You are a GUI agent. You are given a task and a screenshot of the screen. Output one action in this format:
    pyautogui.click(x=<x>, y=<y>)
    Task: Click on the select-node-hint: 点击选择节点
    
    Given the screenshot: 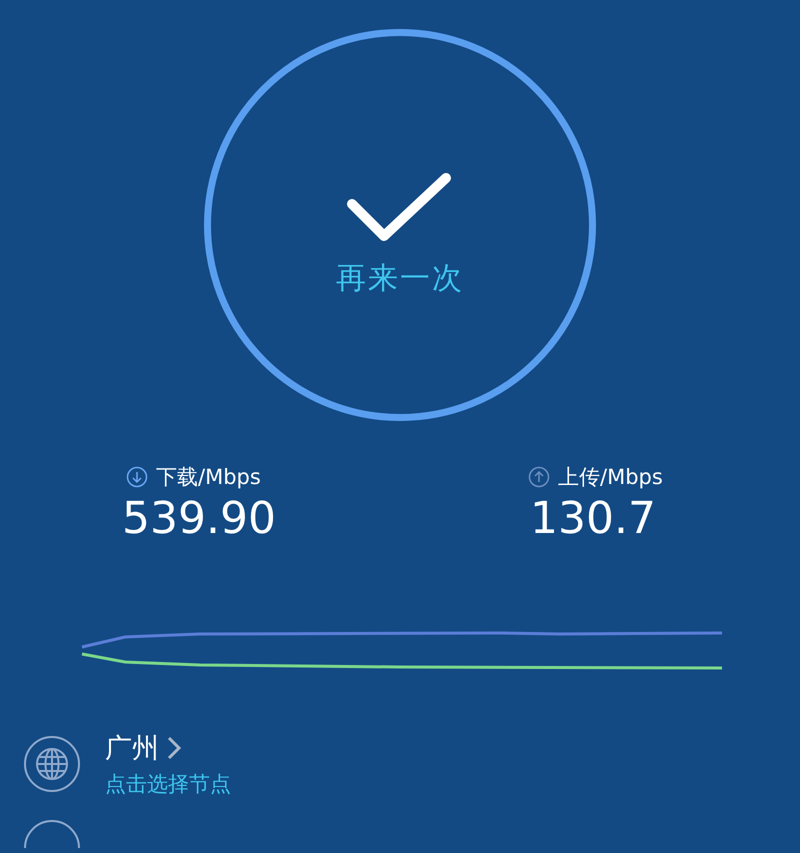 What is the action you would take?
    pyautogui.click(x=168, y=784)
    